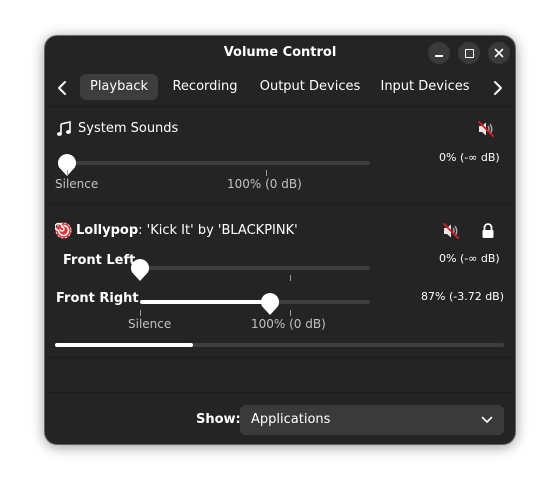 The height and width of the screenshot is (500, 560). I want to click on peak-level-fill, so click(124, 345).